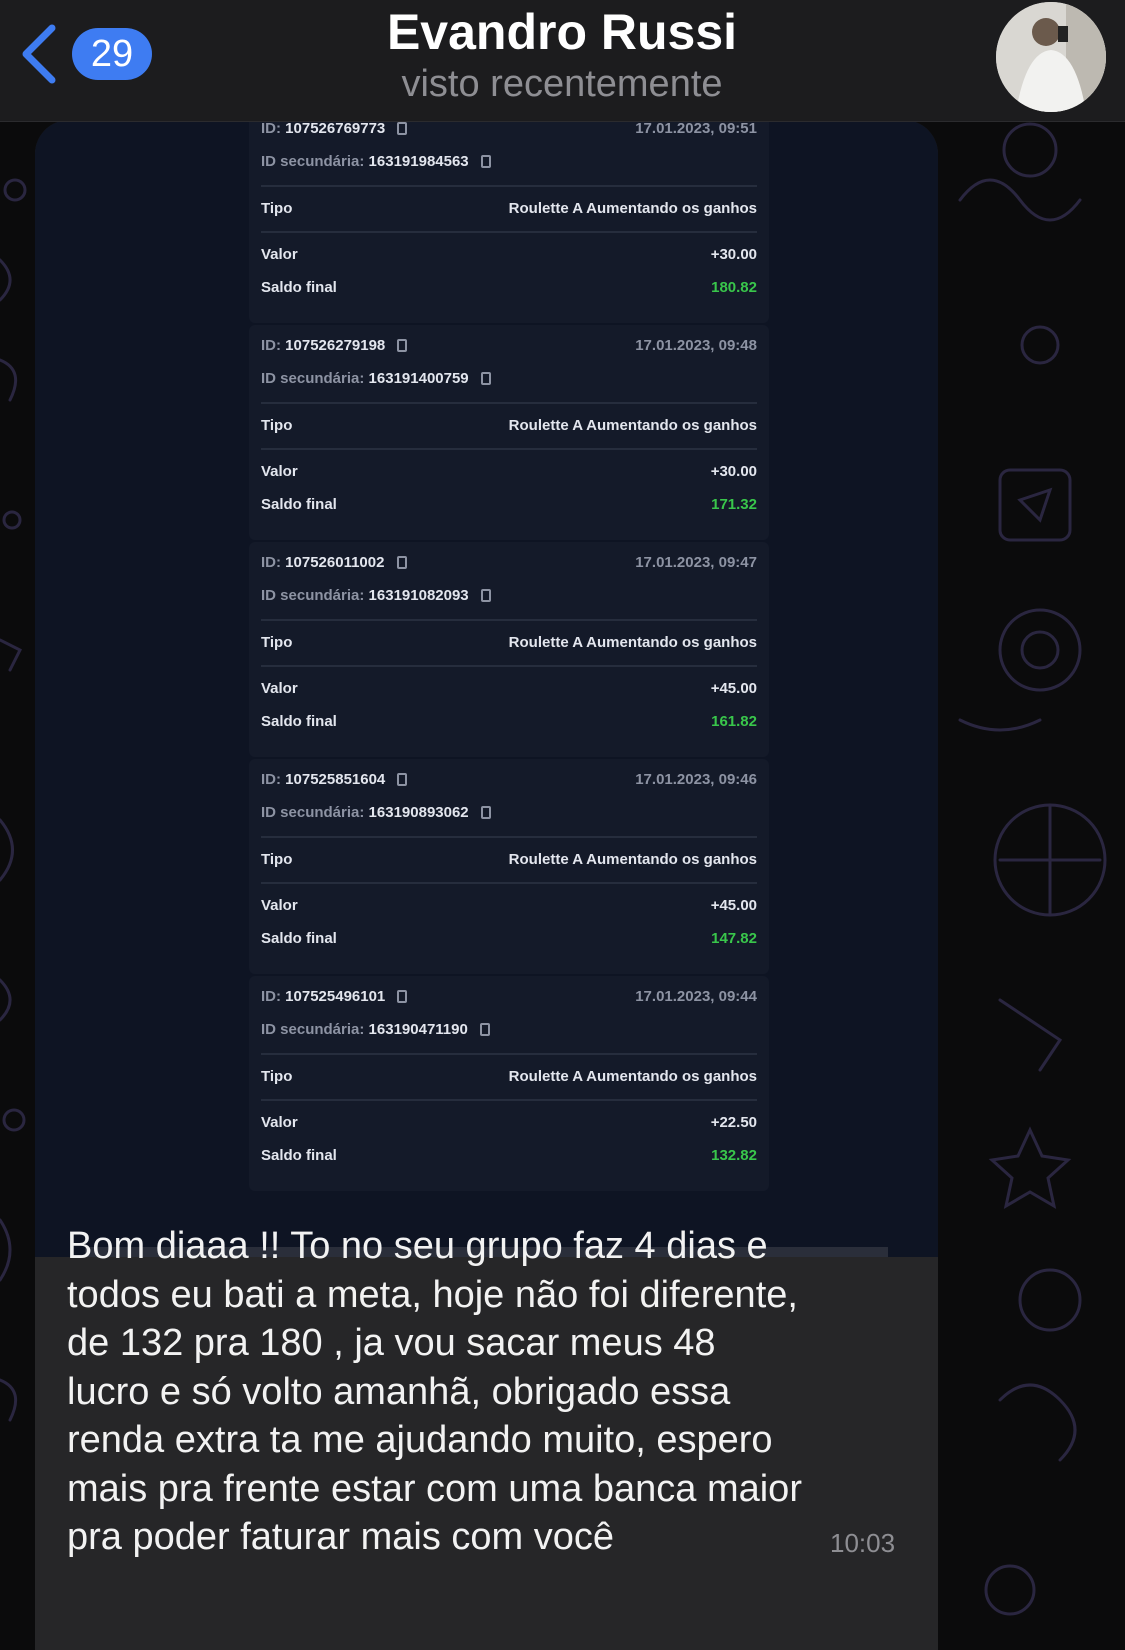 The image size is (1125, 1650). What do you see at coordinates (562, 32) in the screenshot?
I see `contact-name: Evandro Russi` at bounding box center [562, 32].